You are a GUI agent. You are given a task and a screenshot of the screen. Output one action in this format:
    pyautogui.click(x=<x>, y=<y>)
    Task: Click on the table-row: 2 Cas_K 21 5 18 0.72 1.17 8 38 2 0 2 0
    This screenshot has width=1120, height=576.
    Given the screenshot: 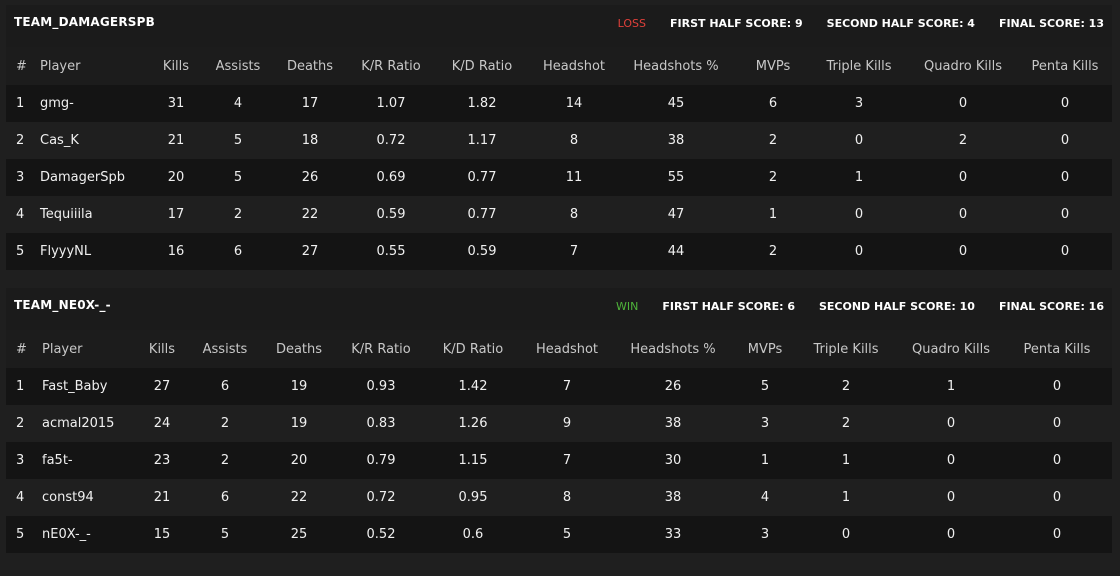 What is the action you would take?
    pyautogui.click(x=559, y=140)
    